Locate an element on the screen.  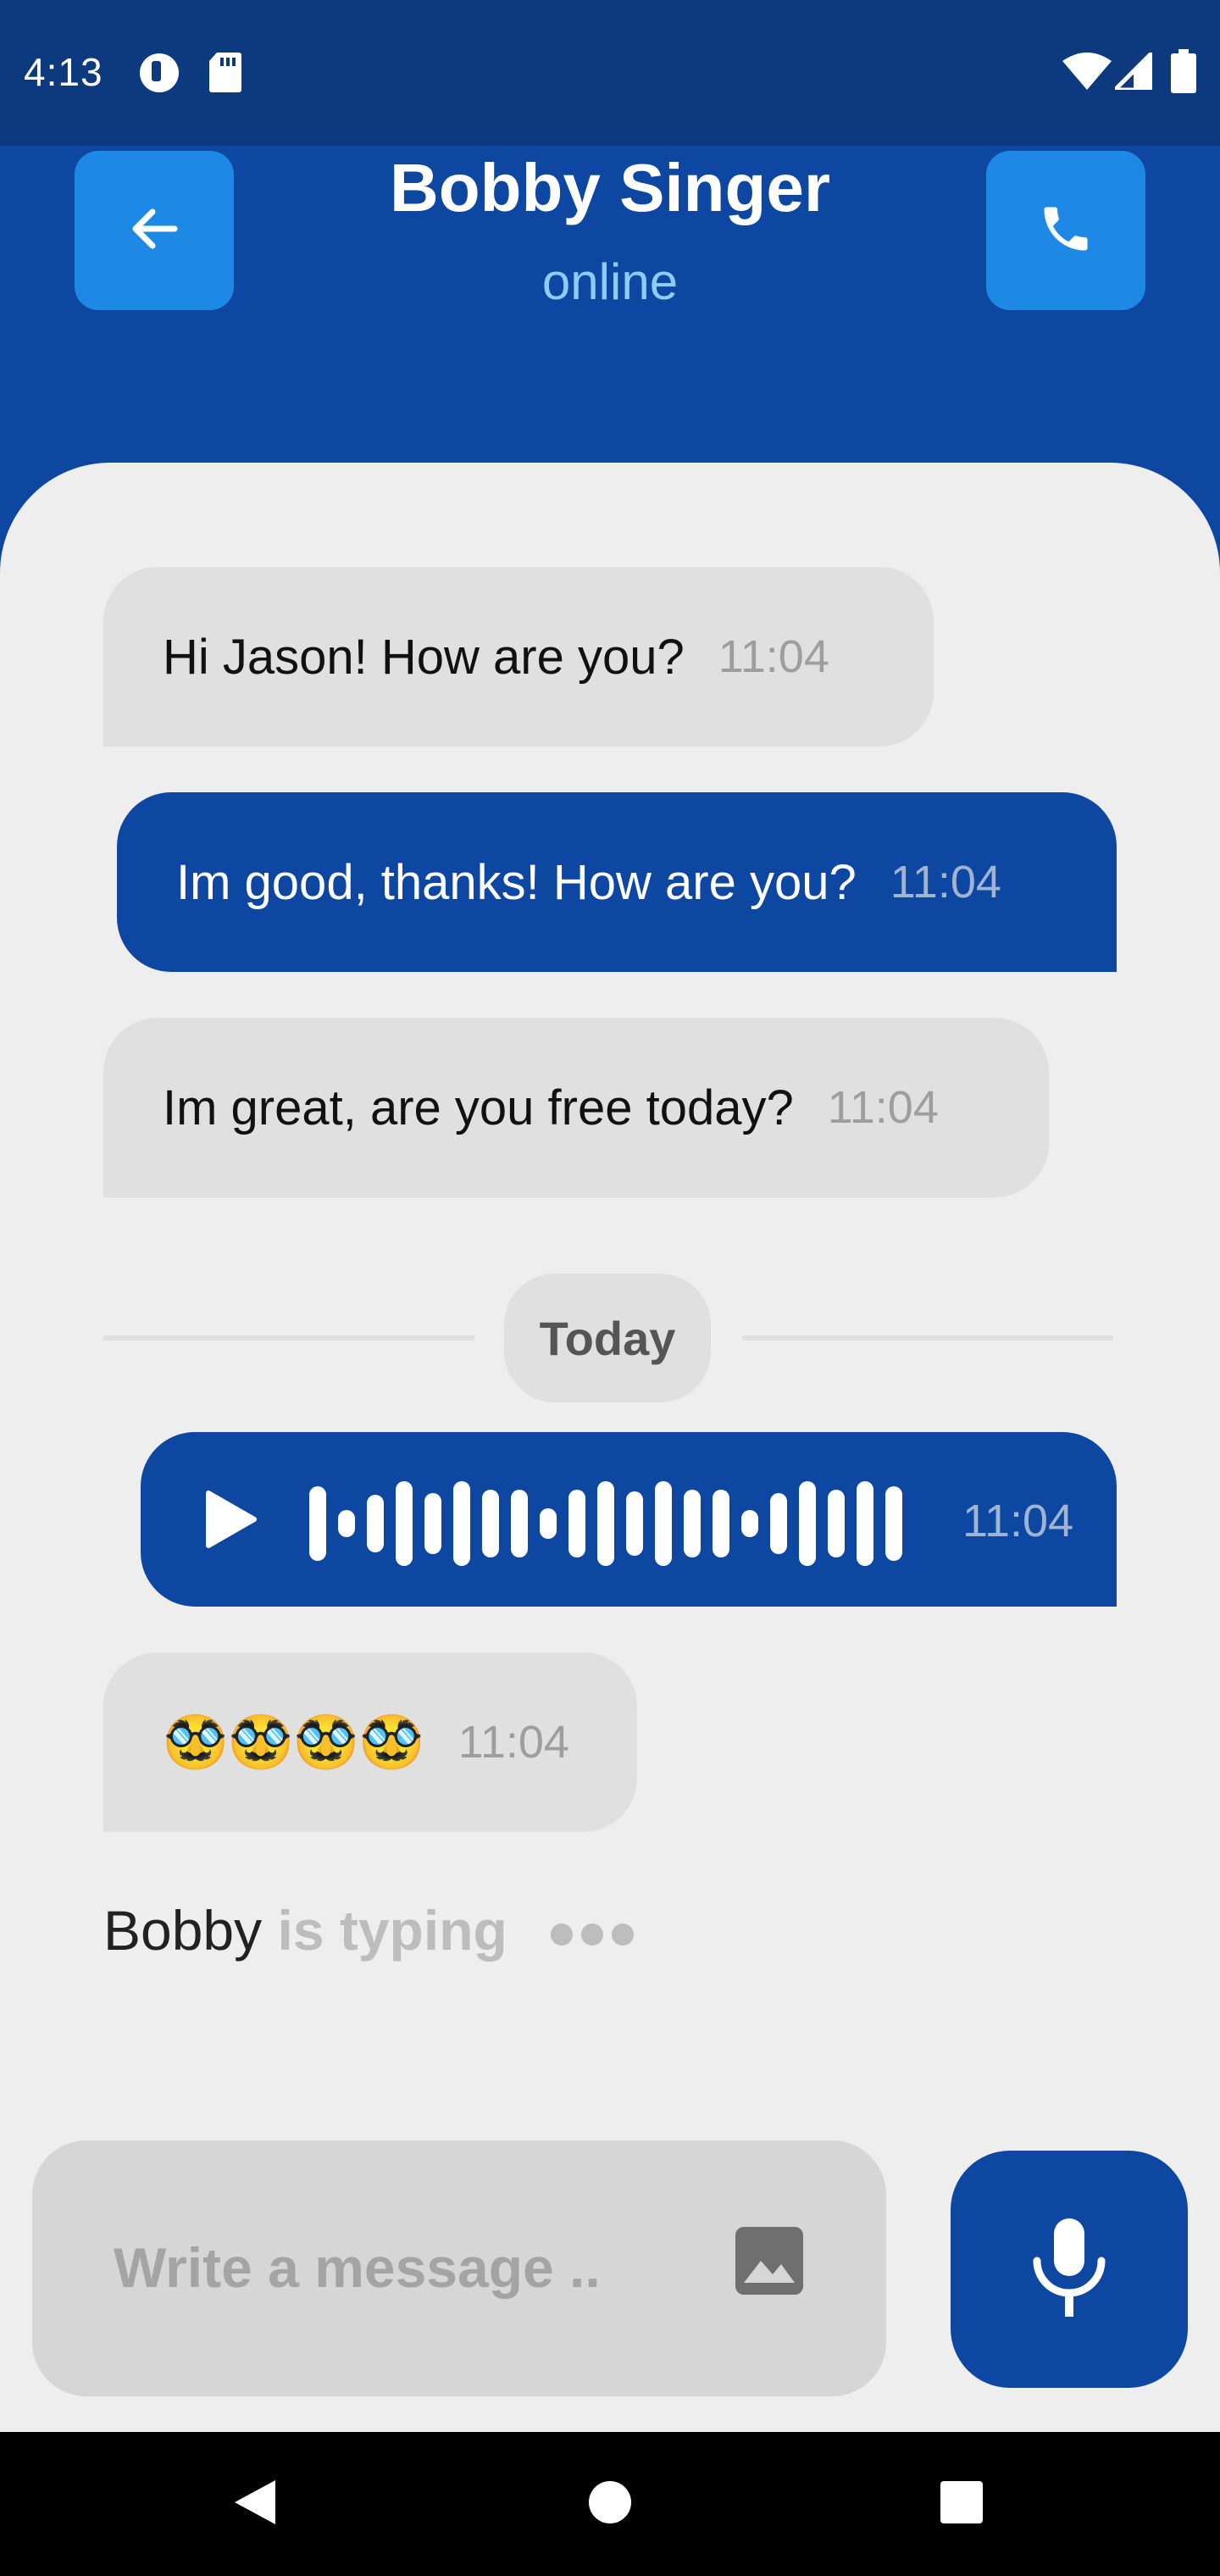
divider-line-left is located at coordinates (288, 1338).